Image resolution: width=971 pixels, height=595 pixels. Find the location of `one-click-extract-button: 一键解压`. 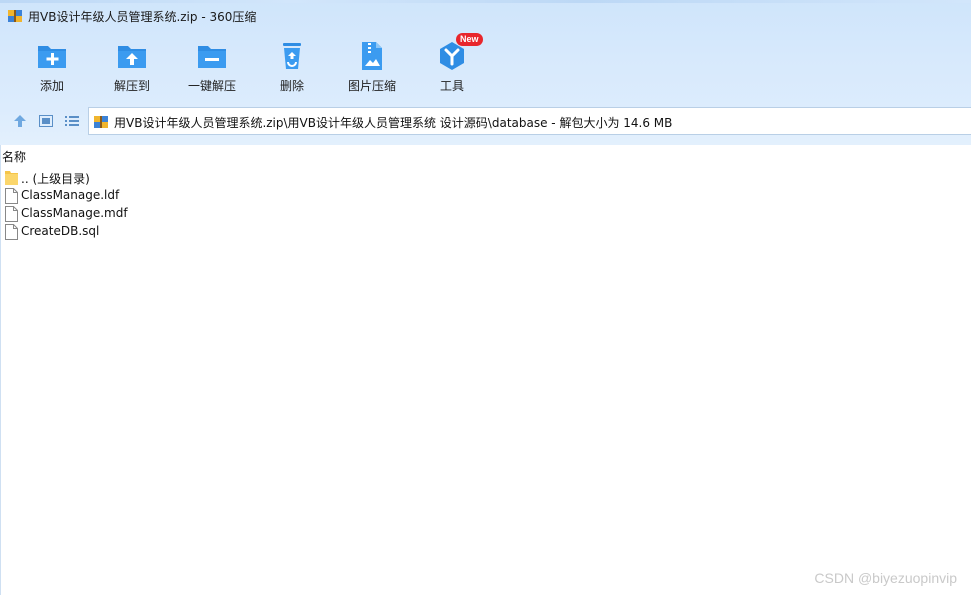

one-click-extract-button: 一键解压 is located at coordinates (212, 67).